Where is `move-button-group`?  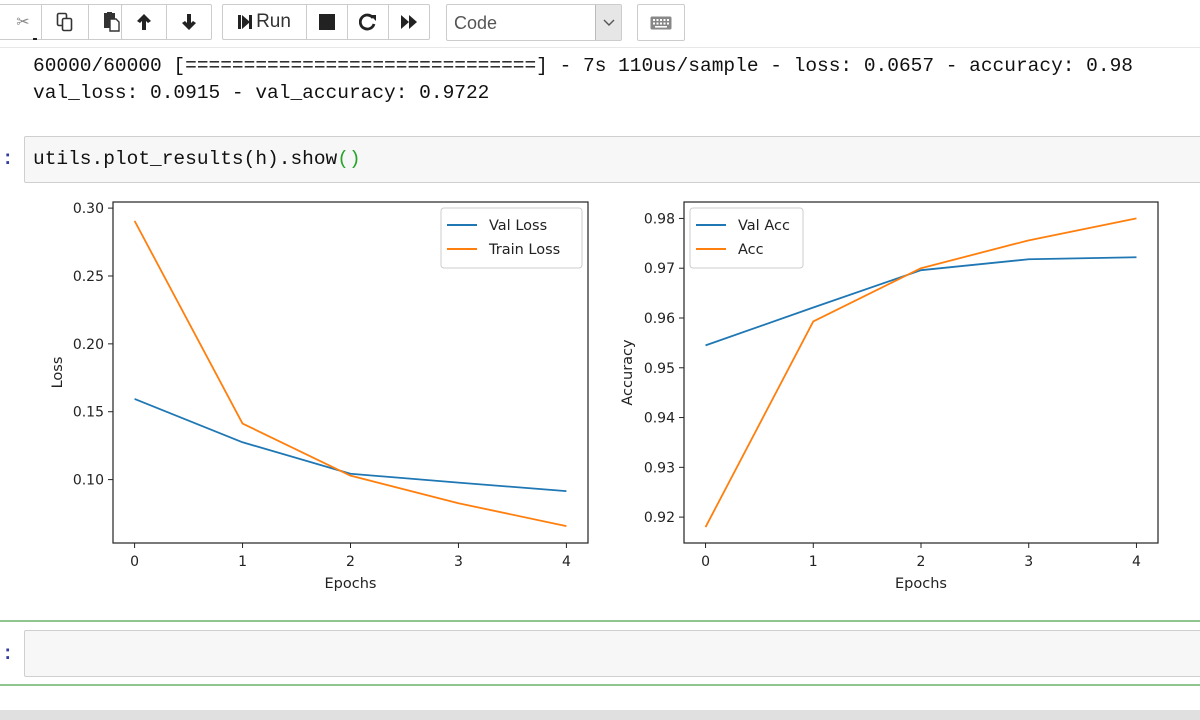 move-button-group is located at coordinates (166, 22).